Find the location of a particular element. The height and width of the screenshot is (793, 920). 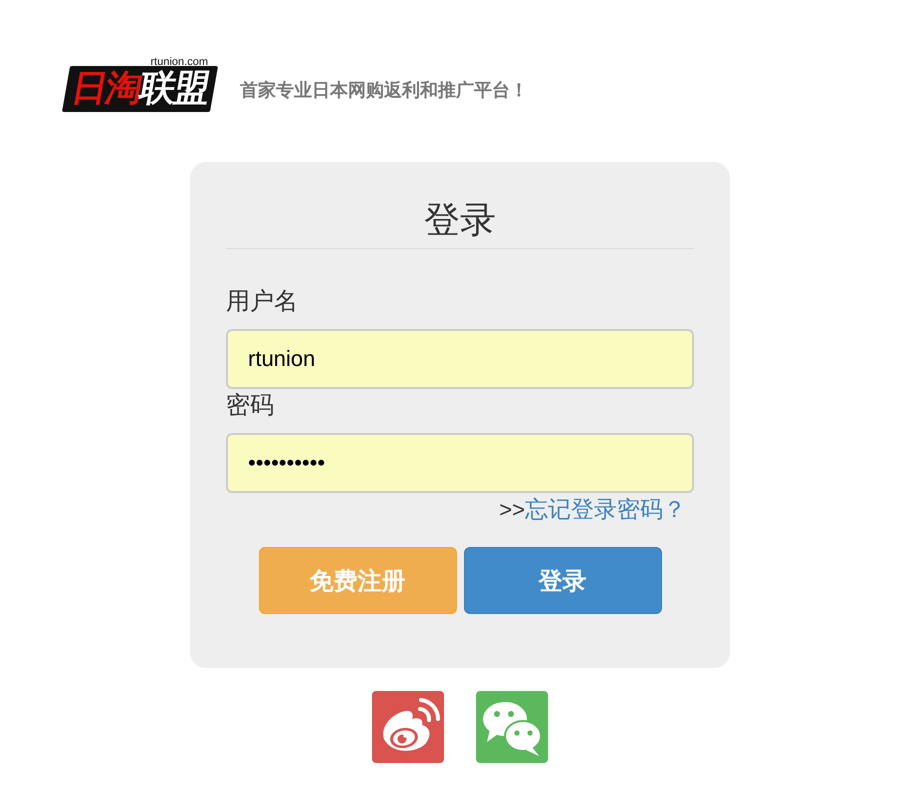

forgot-password-link: 忘记登录密码？ is located at coordinates (605, 510).